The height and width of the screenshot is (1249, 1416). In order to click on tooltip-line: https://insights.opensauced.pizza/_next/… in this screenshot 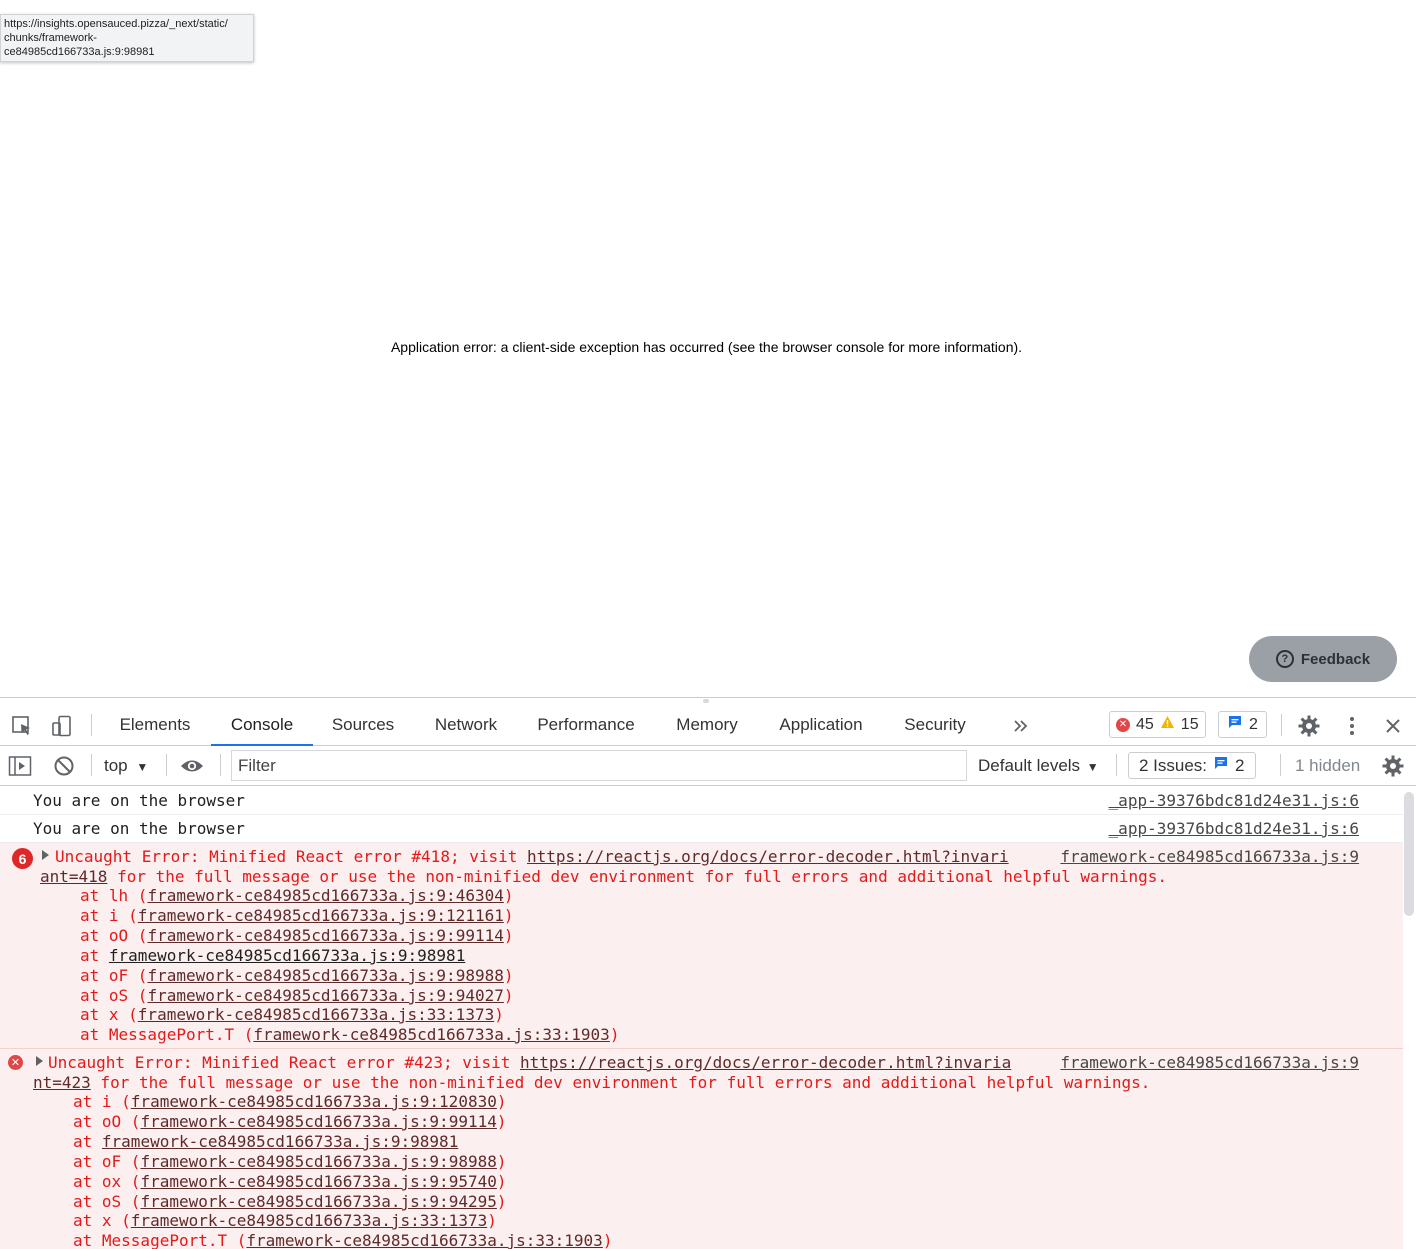, I will do `click(116, 24)`.